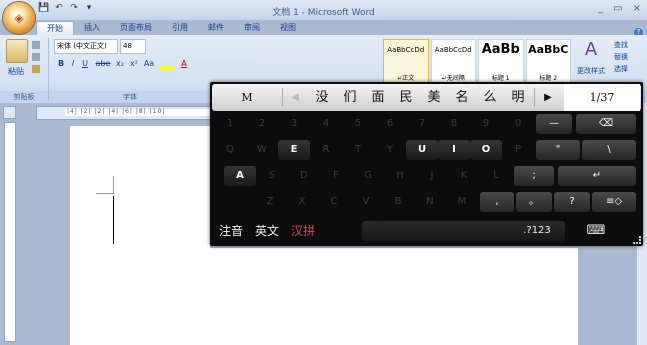  Describe the element at coordinates (262, 150) in the screenshot. I see `key-w: W` at that location.